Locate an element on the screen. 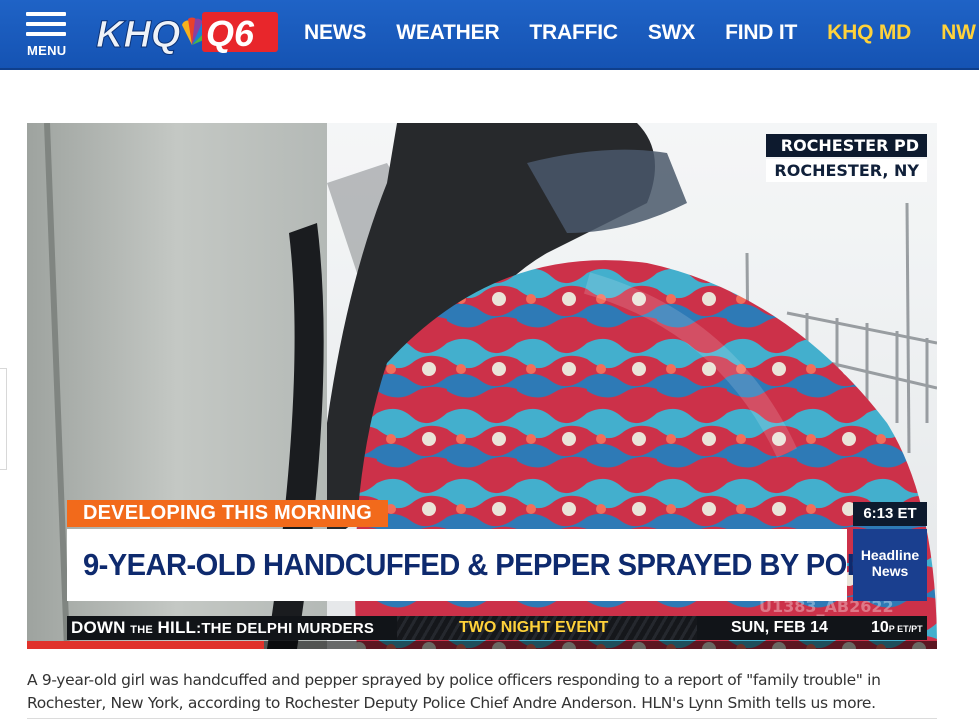  hln-logo: Headline News is located at coordinates (890, 565).